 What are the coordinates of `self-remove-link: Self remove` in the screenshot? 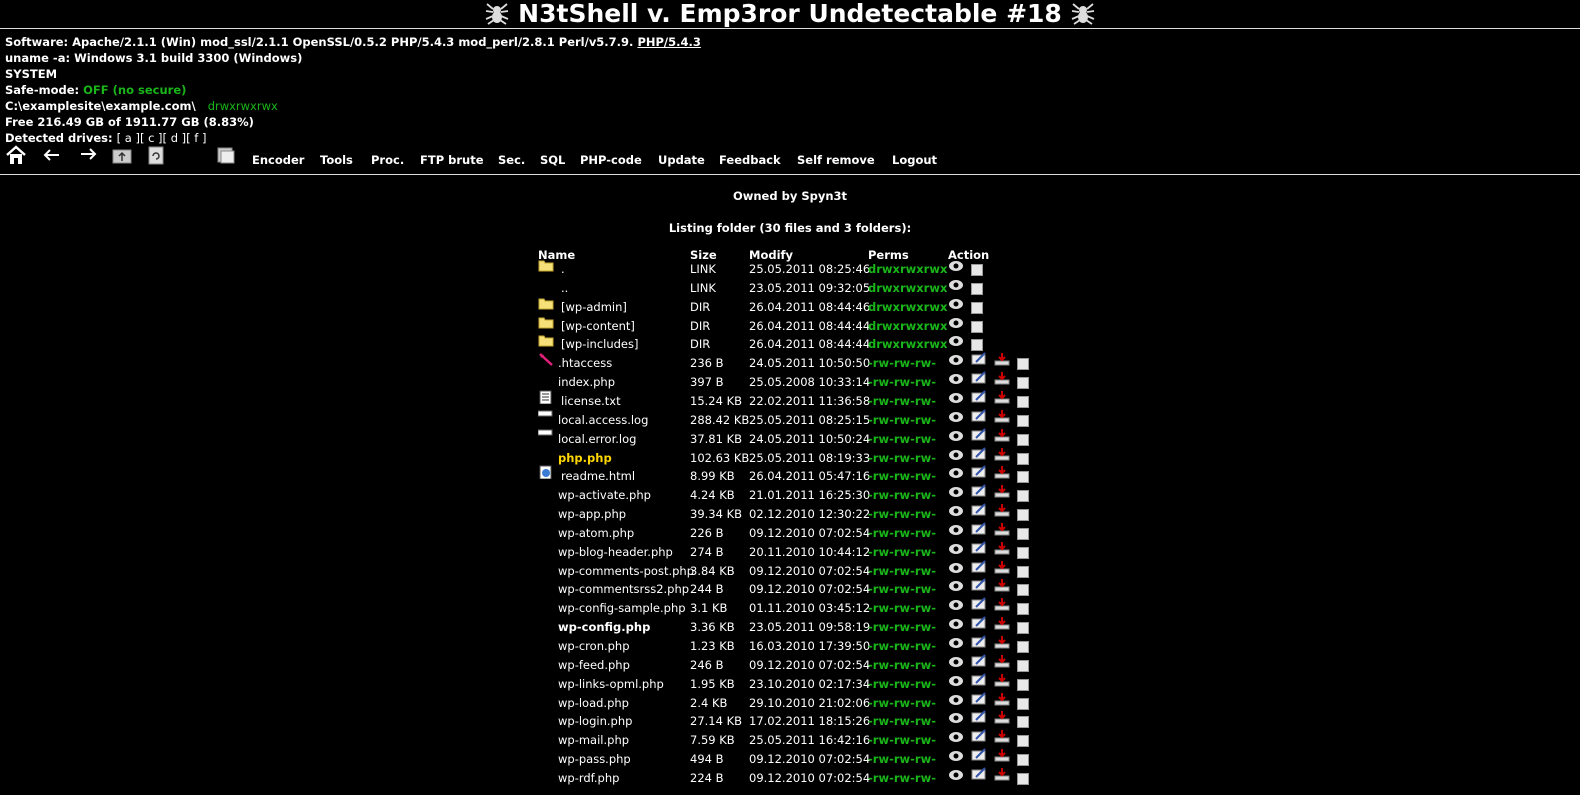 It's located at (836, 160).